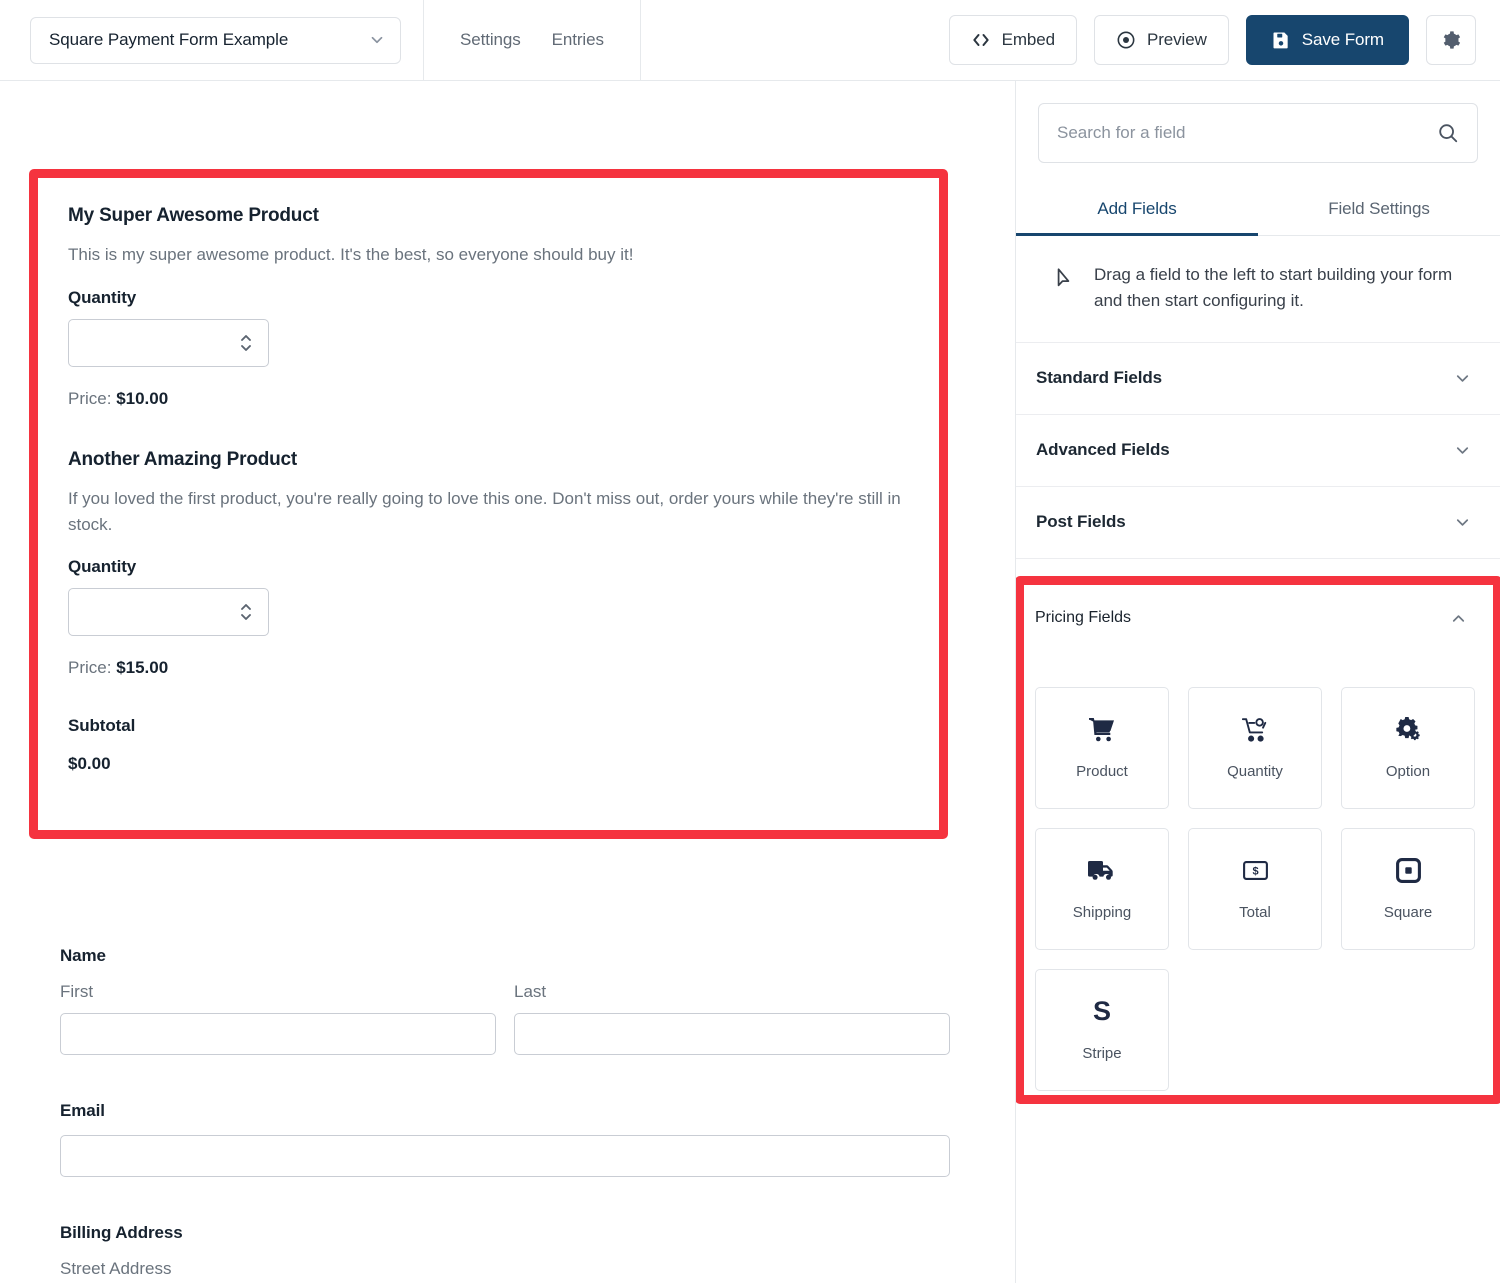 Image resolution: width=1500 pixels, height=1283 pixels. I want to click on product-price-line: Price: $10.00, so click(488, 399).